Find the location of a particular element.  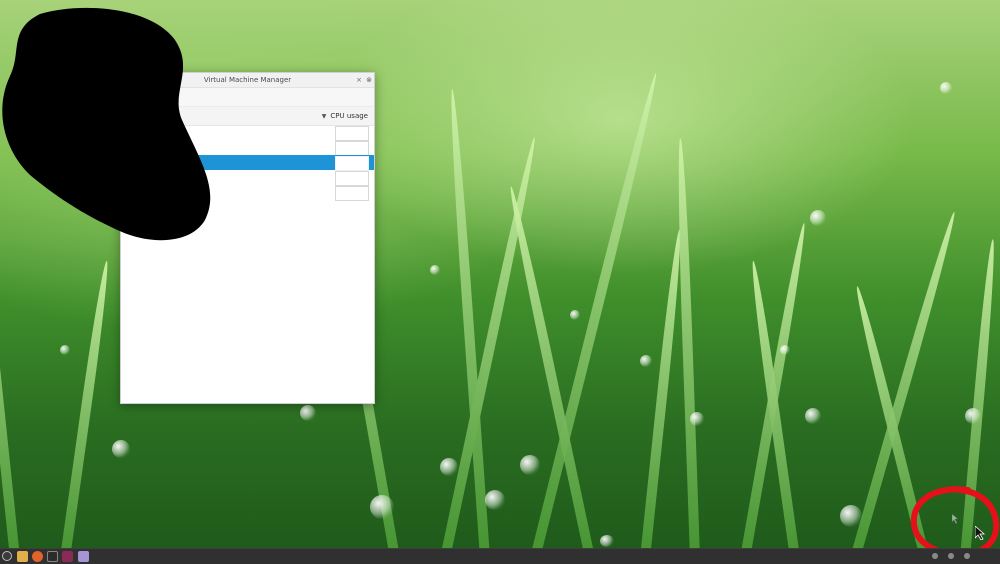

minimize-button: × is located at coordinates (359, 80).